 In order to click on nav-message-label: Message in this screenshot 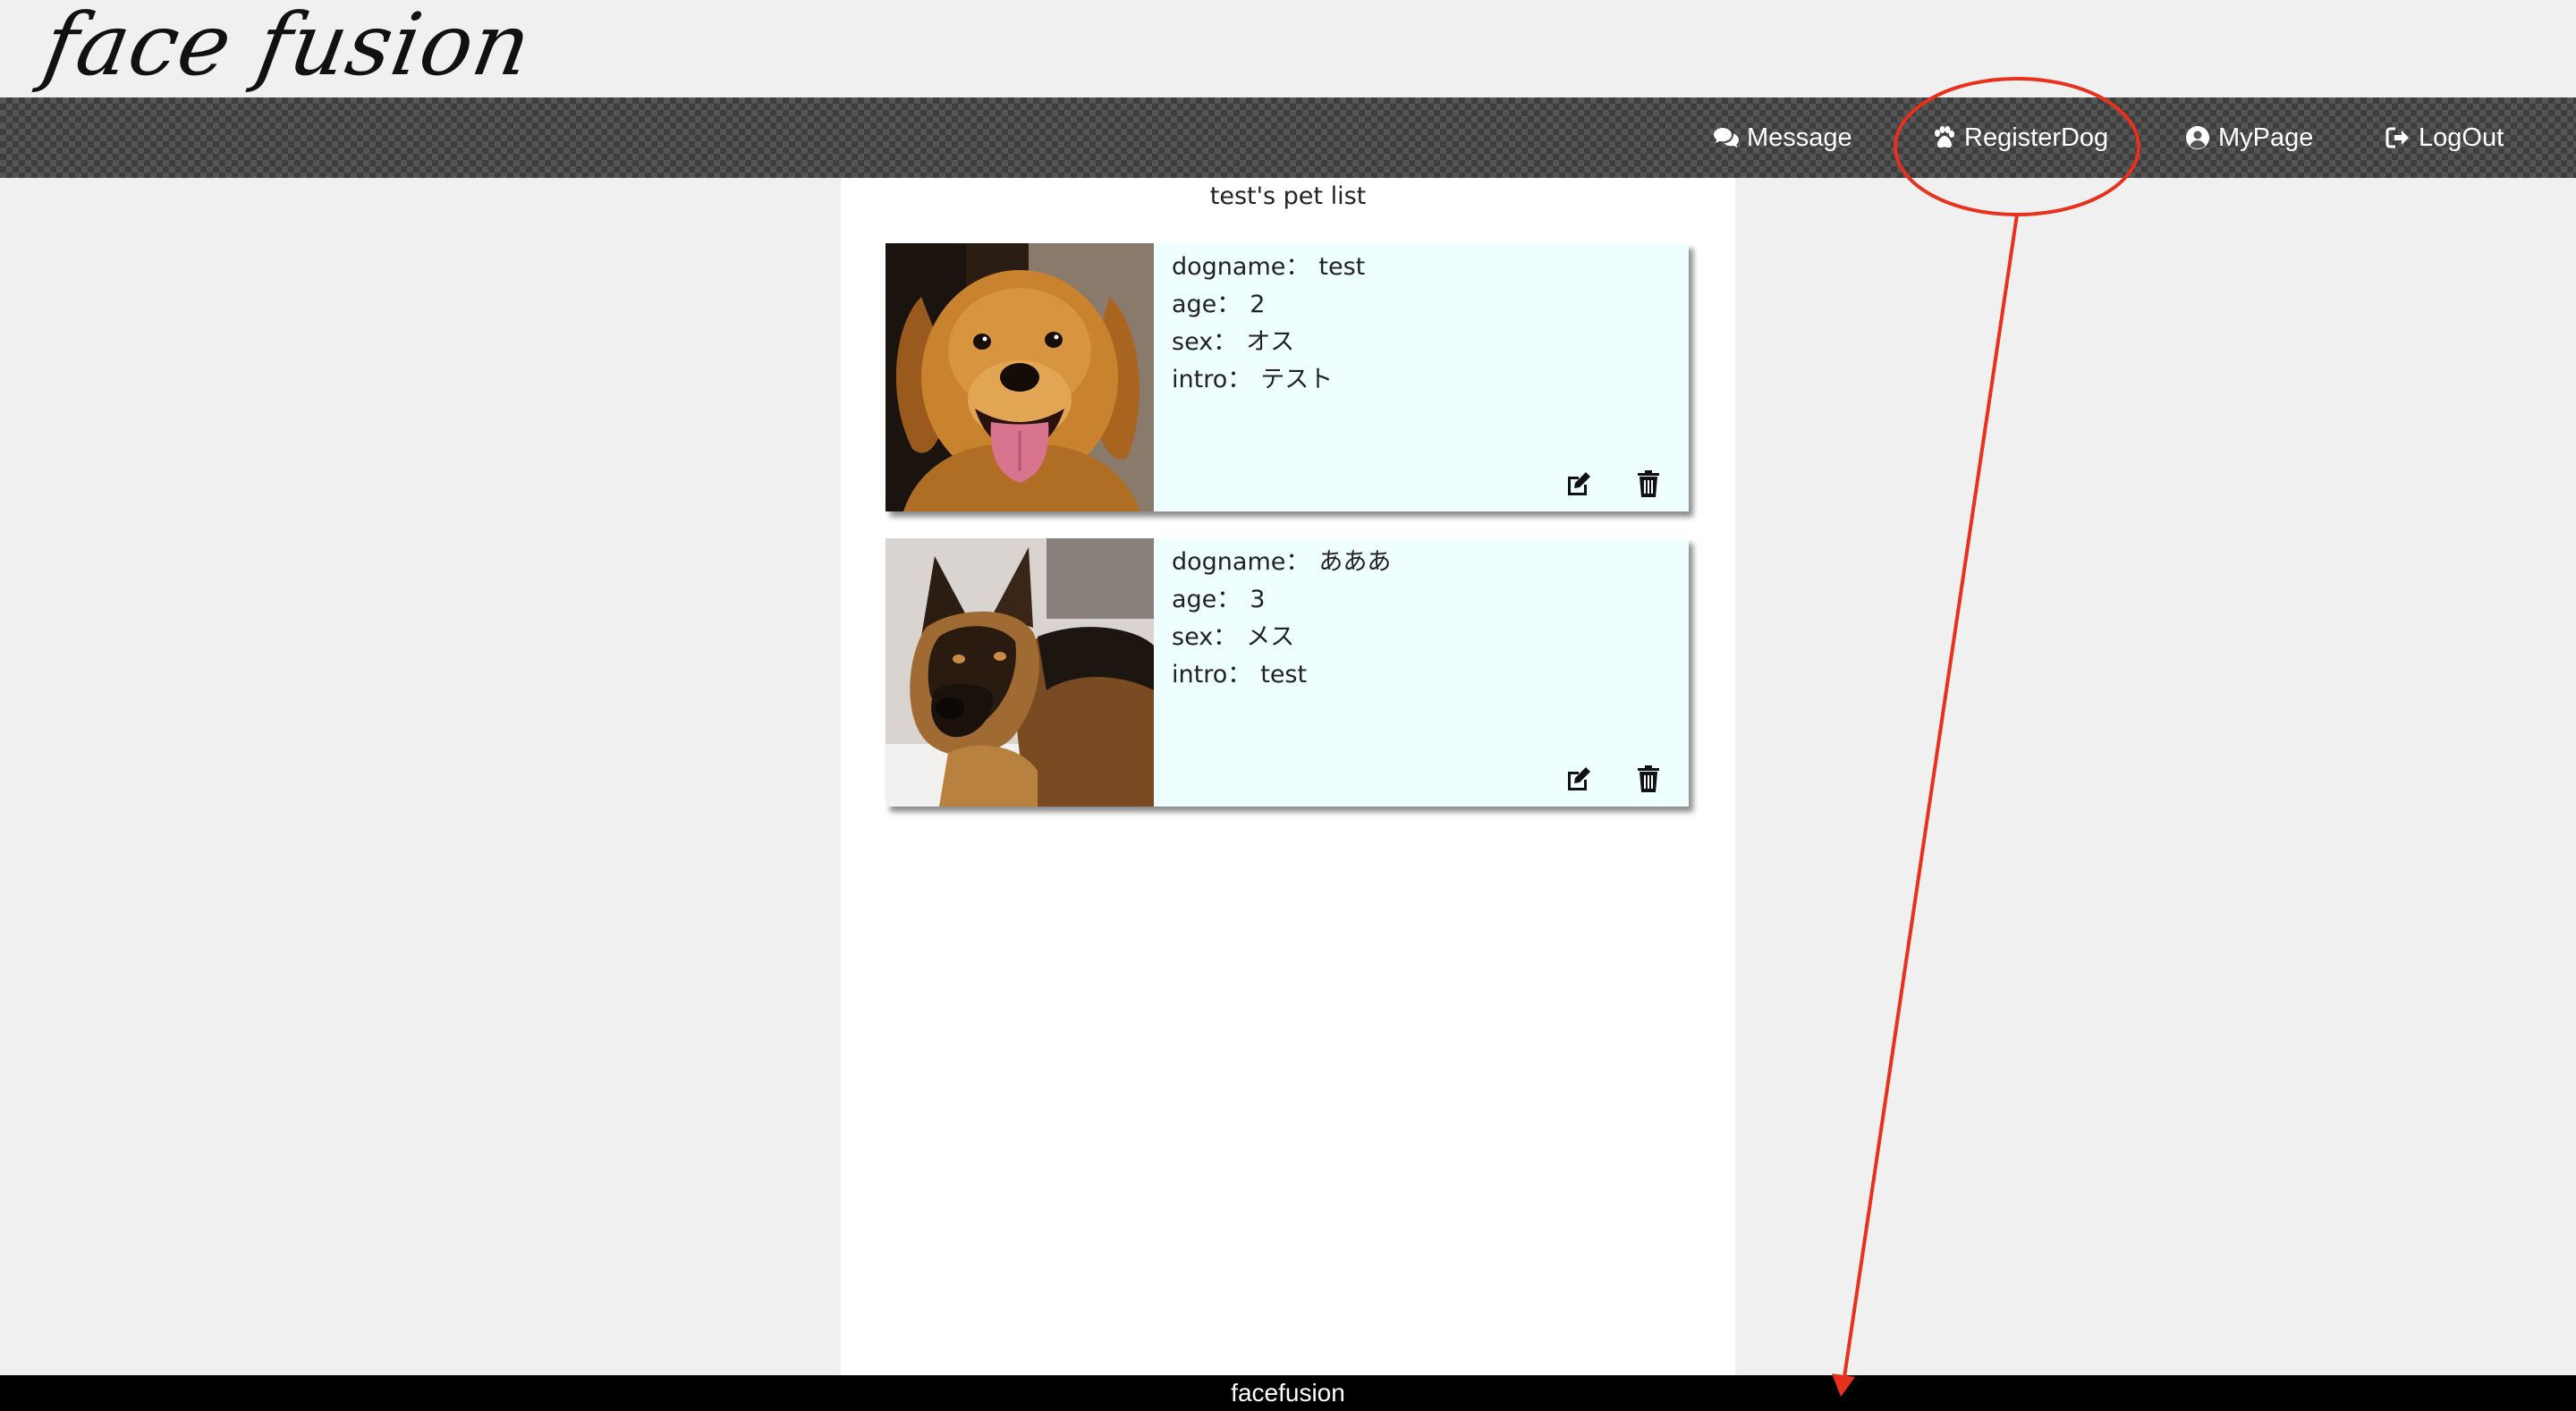, I will do `click(1799, 137)`.